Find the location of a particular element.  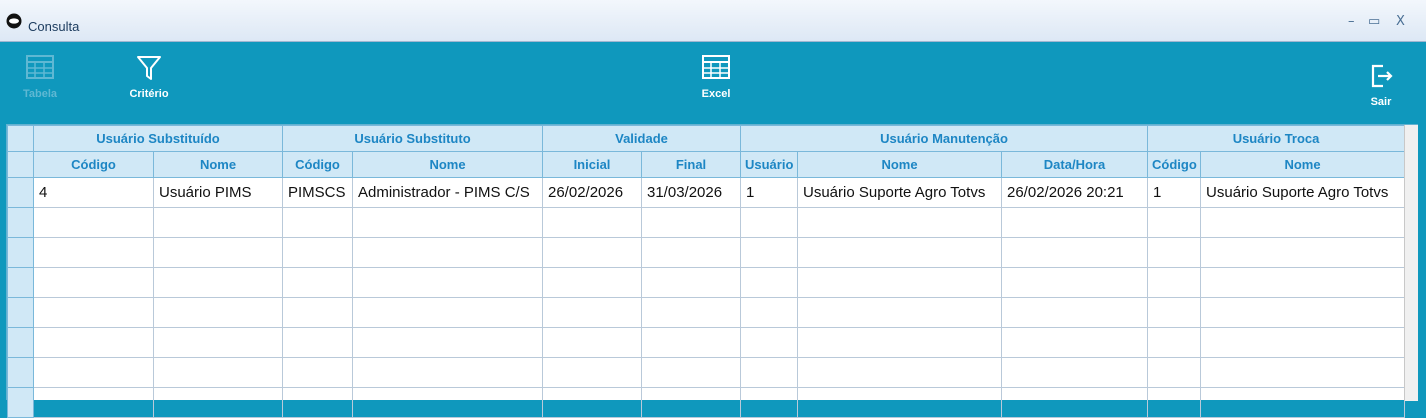

table-cell: Usuário PIMS is located at coordinates (218, 192).